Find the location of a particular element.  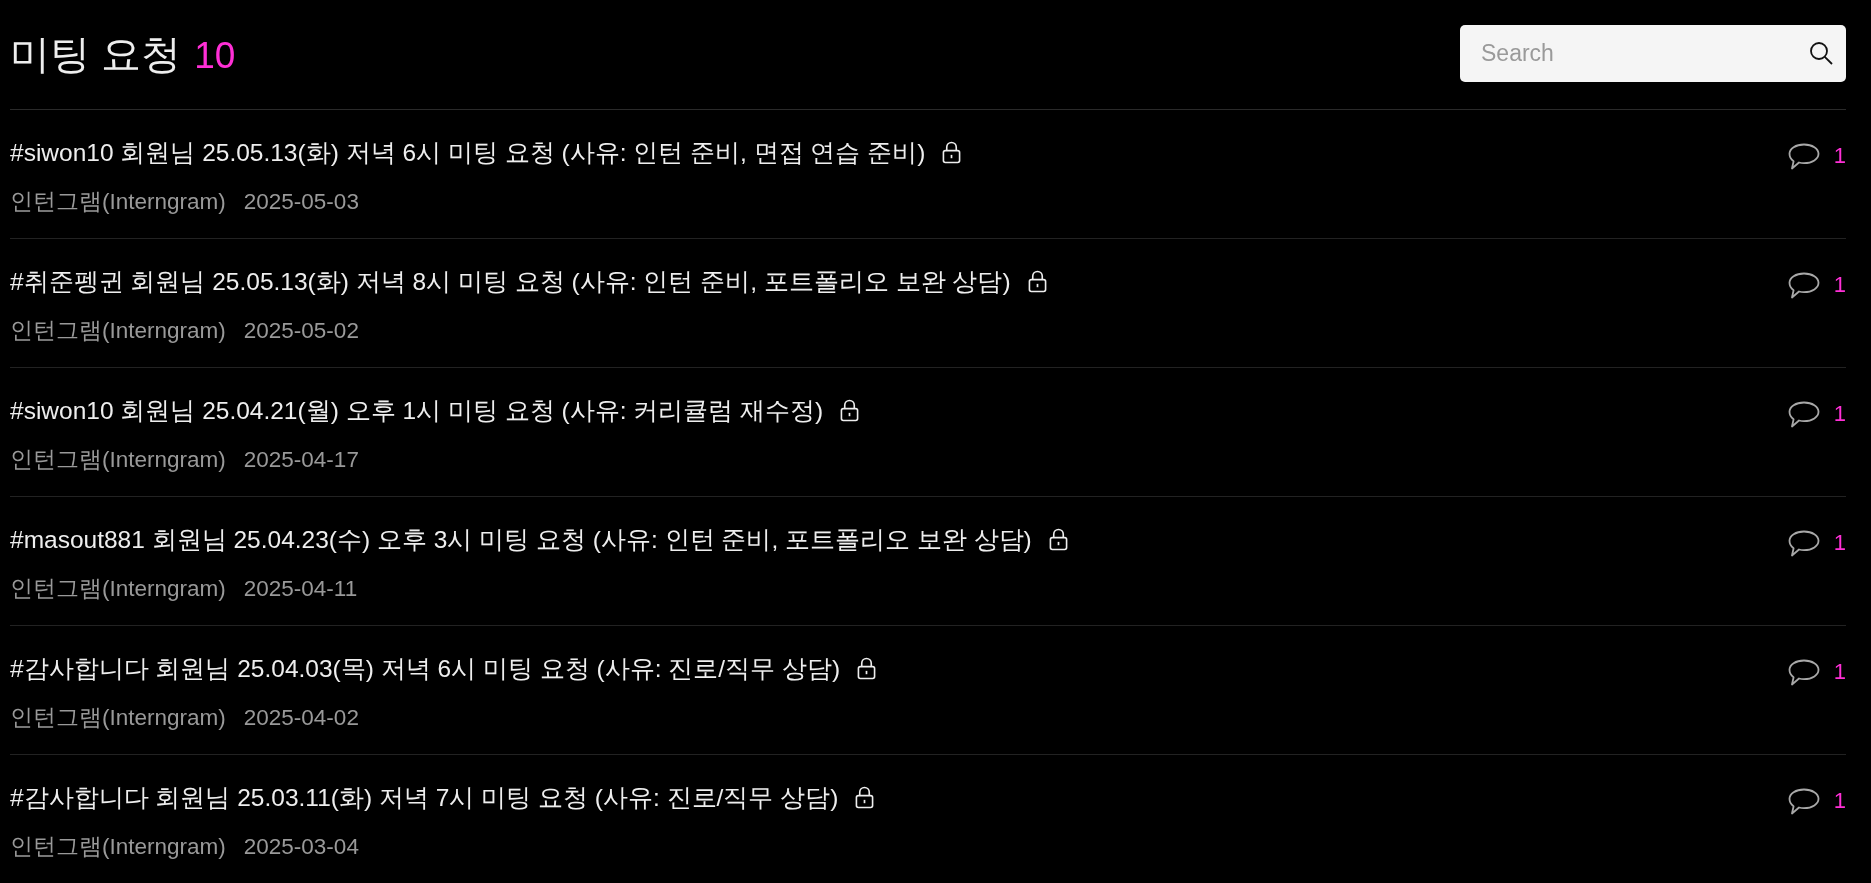

post-date: 2025-04-11 is located at coordinates (300, 589).